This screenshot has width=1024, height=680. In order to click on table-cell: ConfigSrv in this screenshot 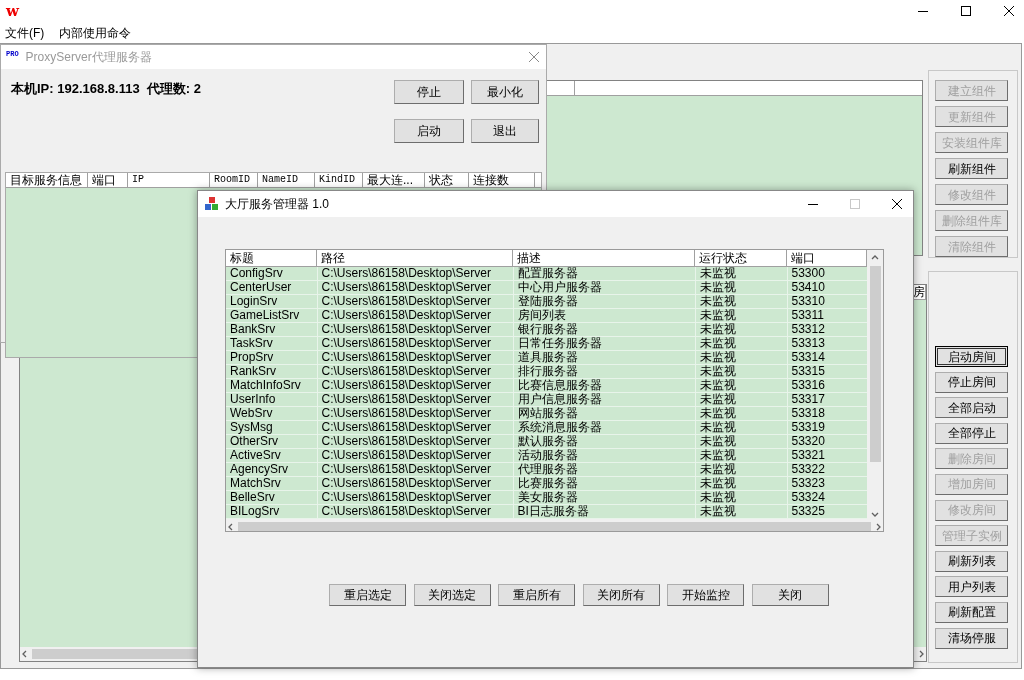, I will do `click(271, 274)`.